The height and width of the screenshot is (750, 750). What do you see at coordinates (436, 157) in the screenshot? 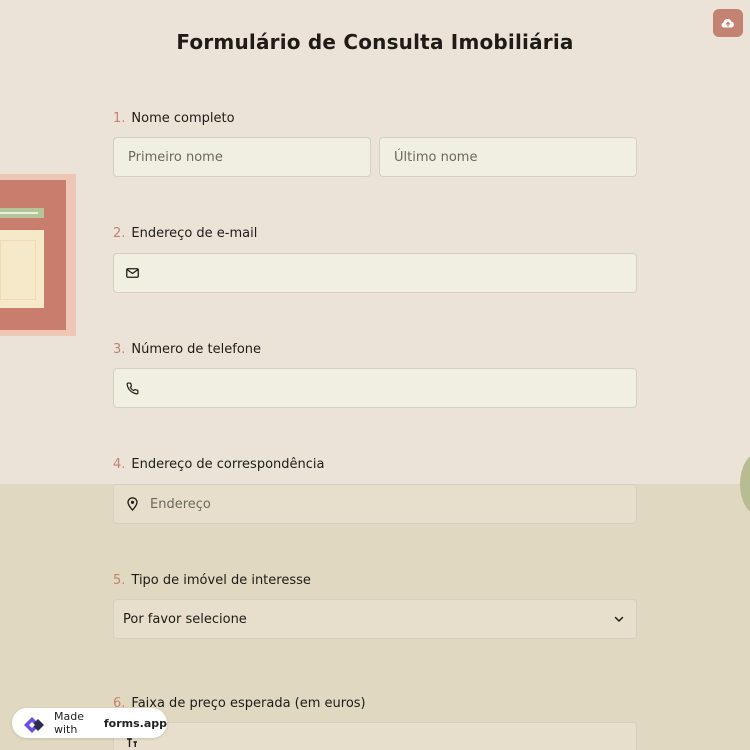
I see `last-name-placeholder: Último nome` at bounding box center [436, 157].